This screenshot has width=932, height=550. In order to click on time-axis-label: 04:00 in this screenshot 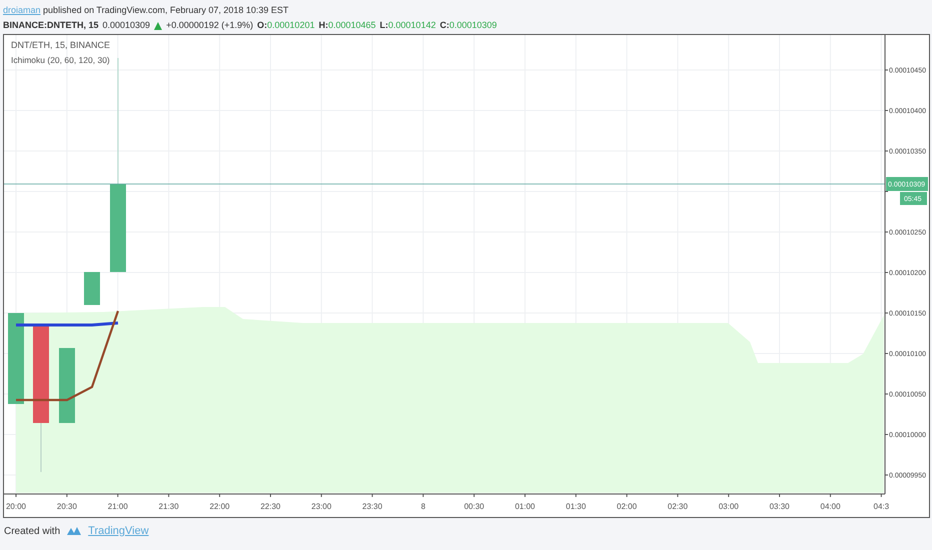, I will do `click(830, 506)`.